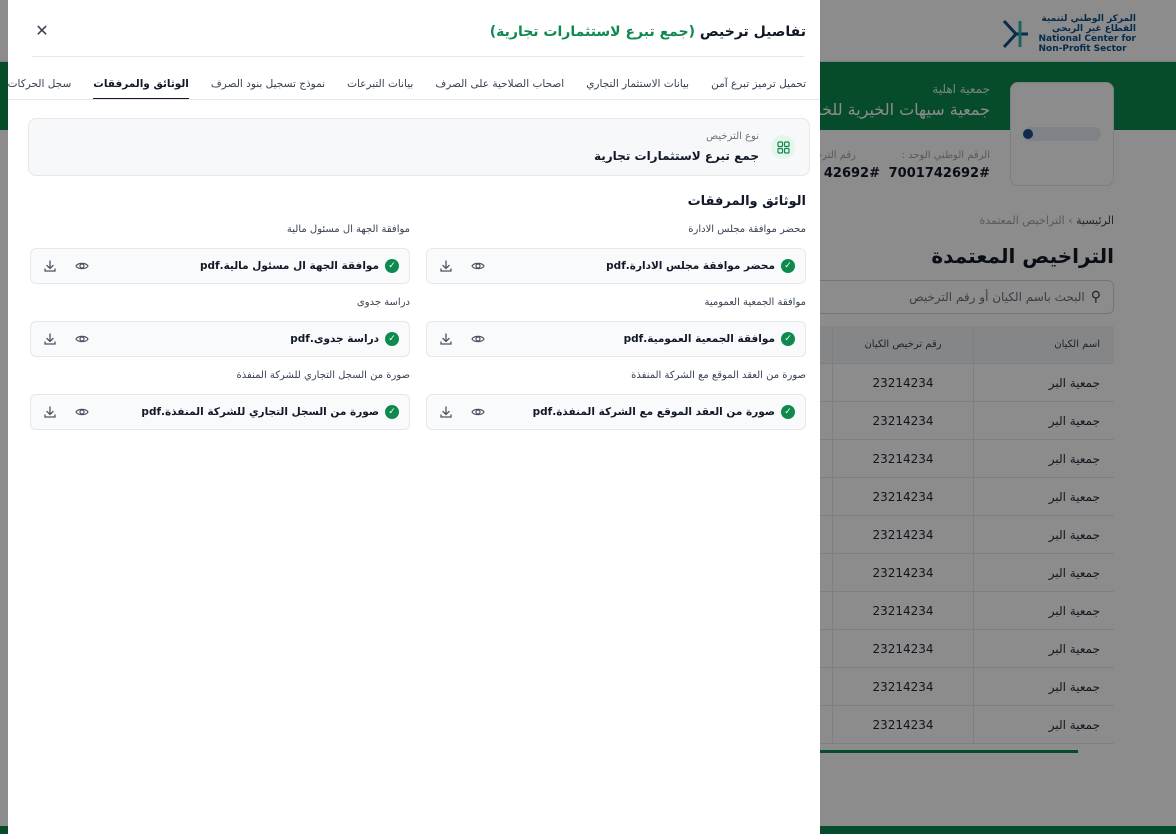 Image resolution: width=1176 pixels, height=834 pixels. I want to click on document-file: ✓ موافقة الجهة ال مسئول مالية.pdf, so click(220, 266).